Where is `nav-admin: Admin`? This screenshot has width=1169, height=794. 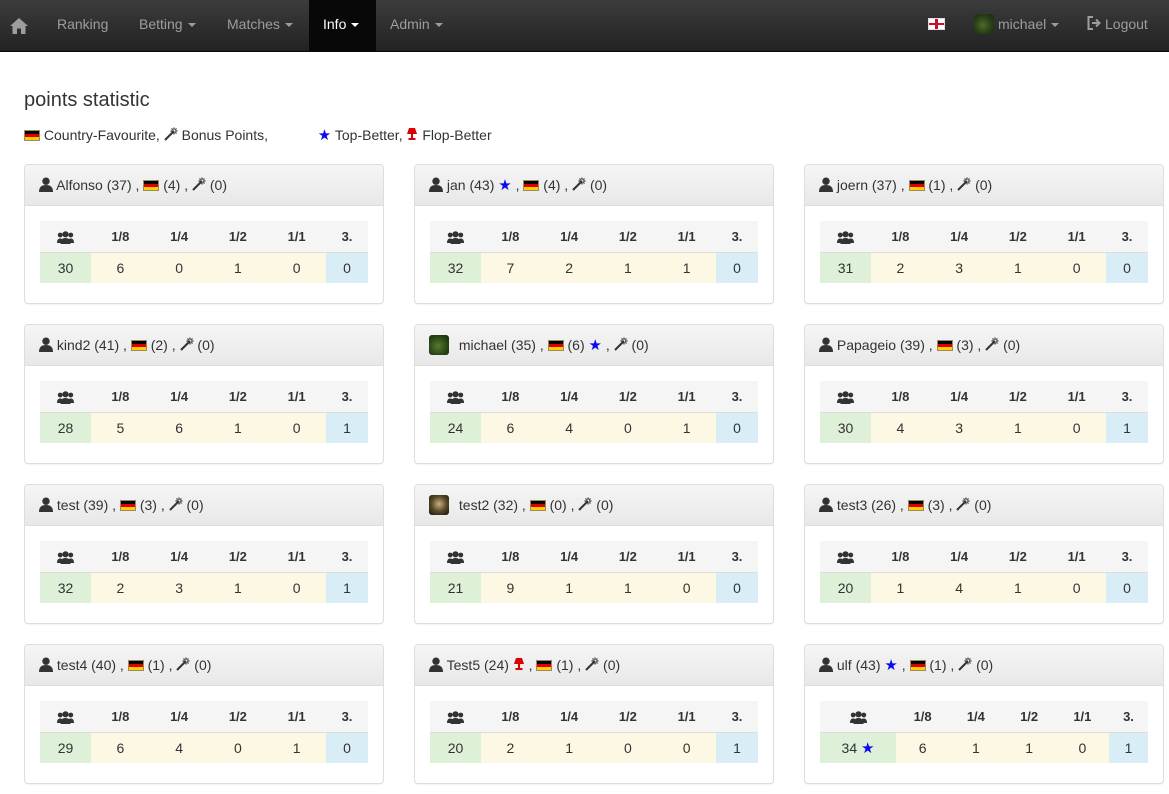
nav-admin: Admin is located at coordinates (416, 25).